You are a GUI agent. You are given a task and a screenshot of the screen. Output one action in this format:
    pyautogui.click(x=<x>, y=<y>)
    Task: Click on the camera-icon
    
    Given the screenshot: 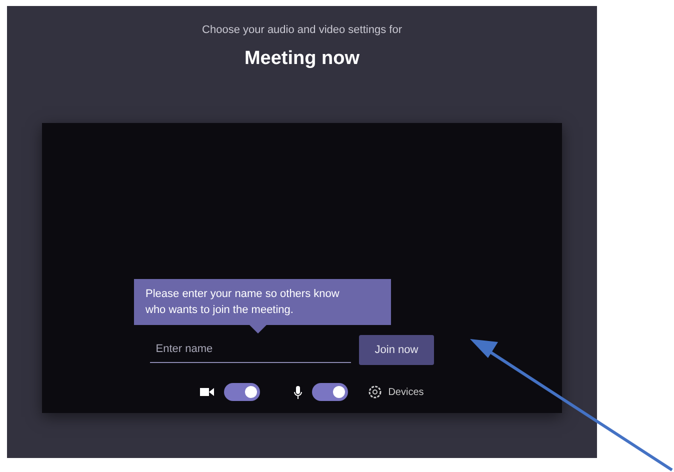 What is the action you would take?
    pyautogui.click(x=207, y=392)
    